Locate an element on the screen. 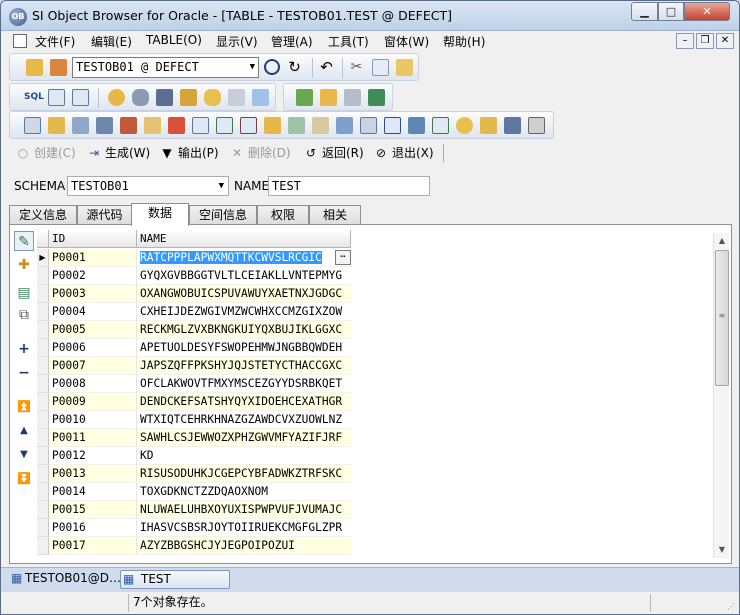  sequence-icon is located at coordinates (128, 125).